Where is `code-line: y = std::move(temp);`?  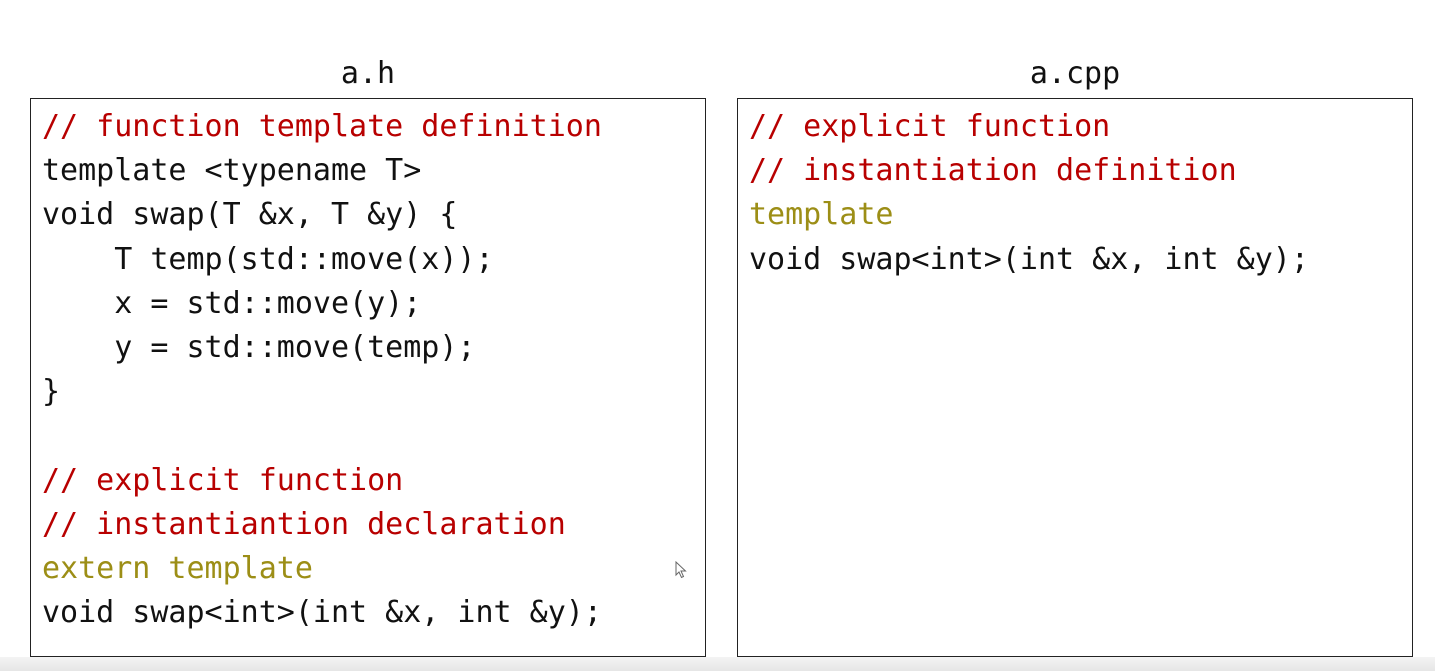
code-line: y = std::move(temp); is located at coordinates (259, 347).